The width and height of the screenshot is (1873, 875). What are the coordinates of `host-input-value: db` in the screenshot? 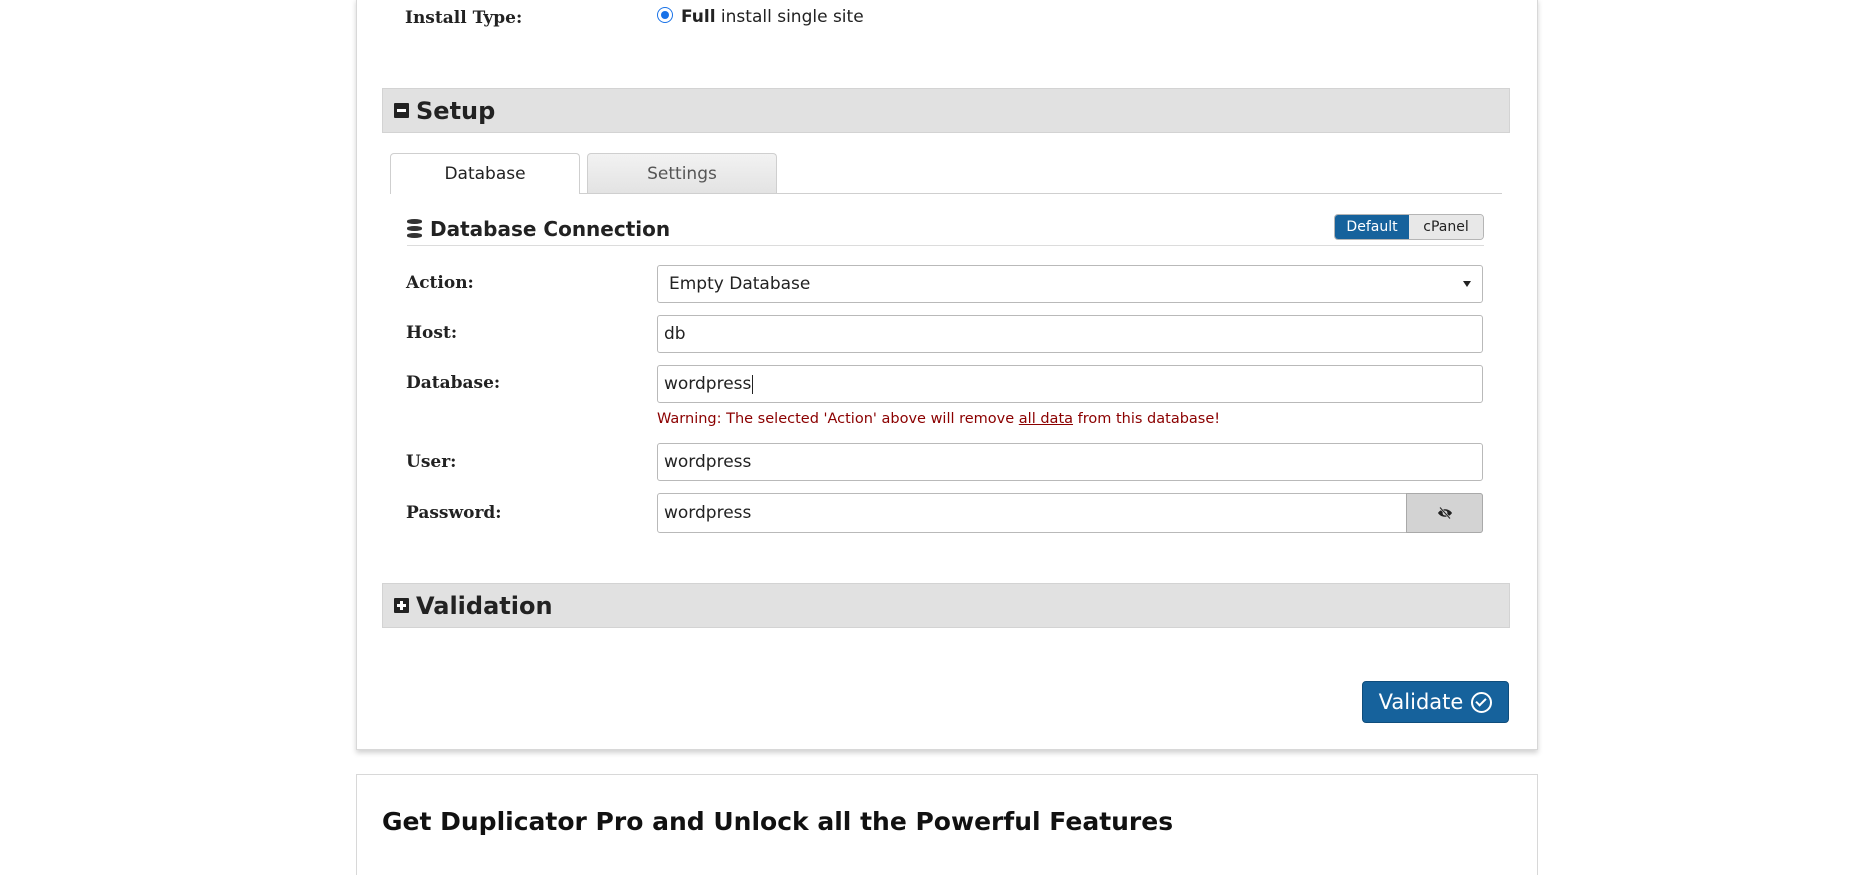 It's located at (675, 334).